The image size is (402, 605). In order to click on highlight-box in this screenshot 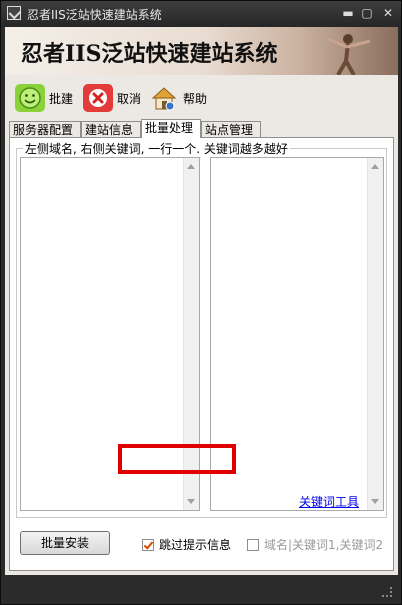, I will do `click(177, 459)`.